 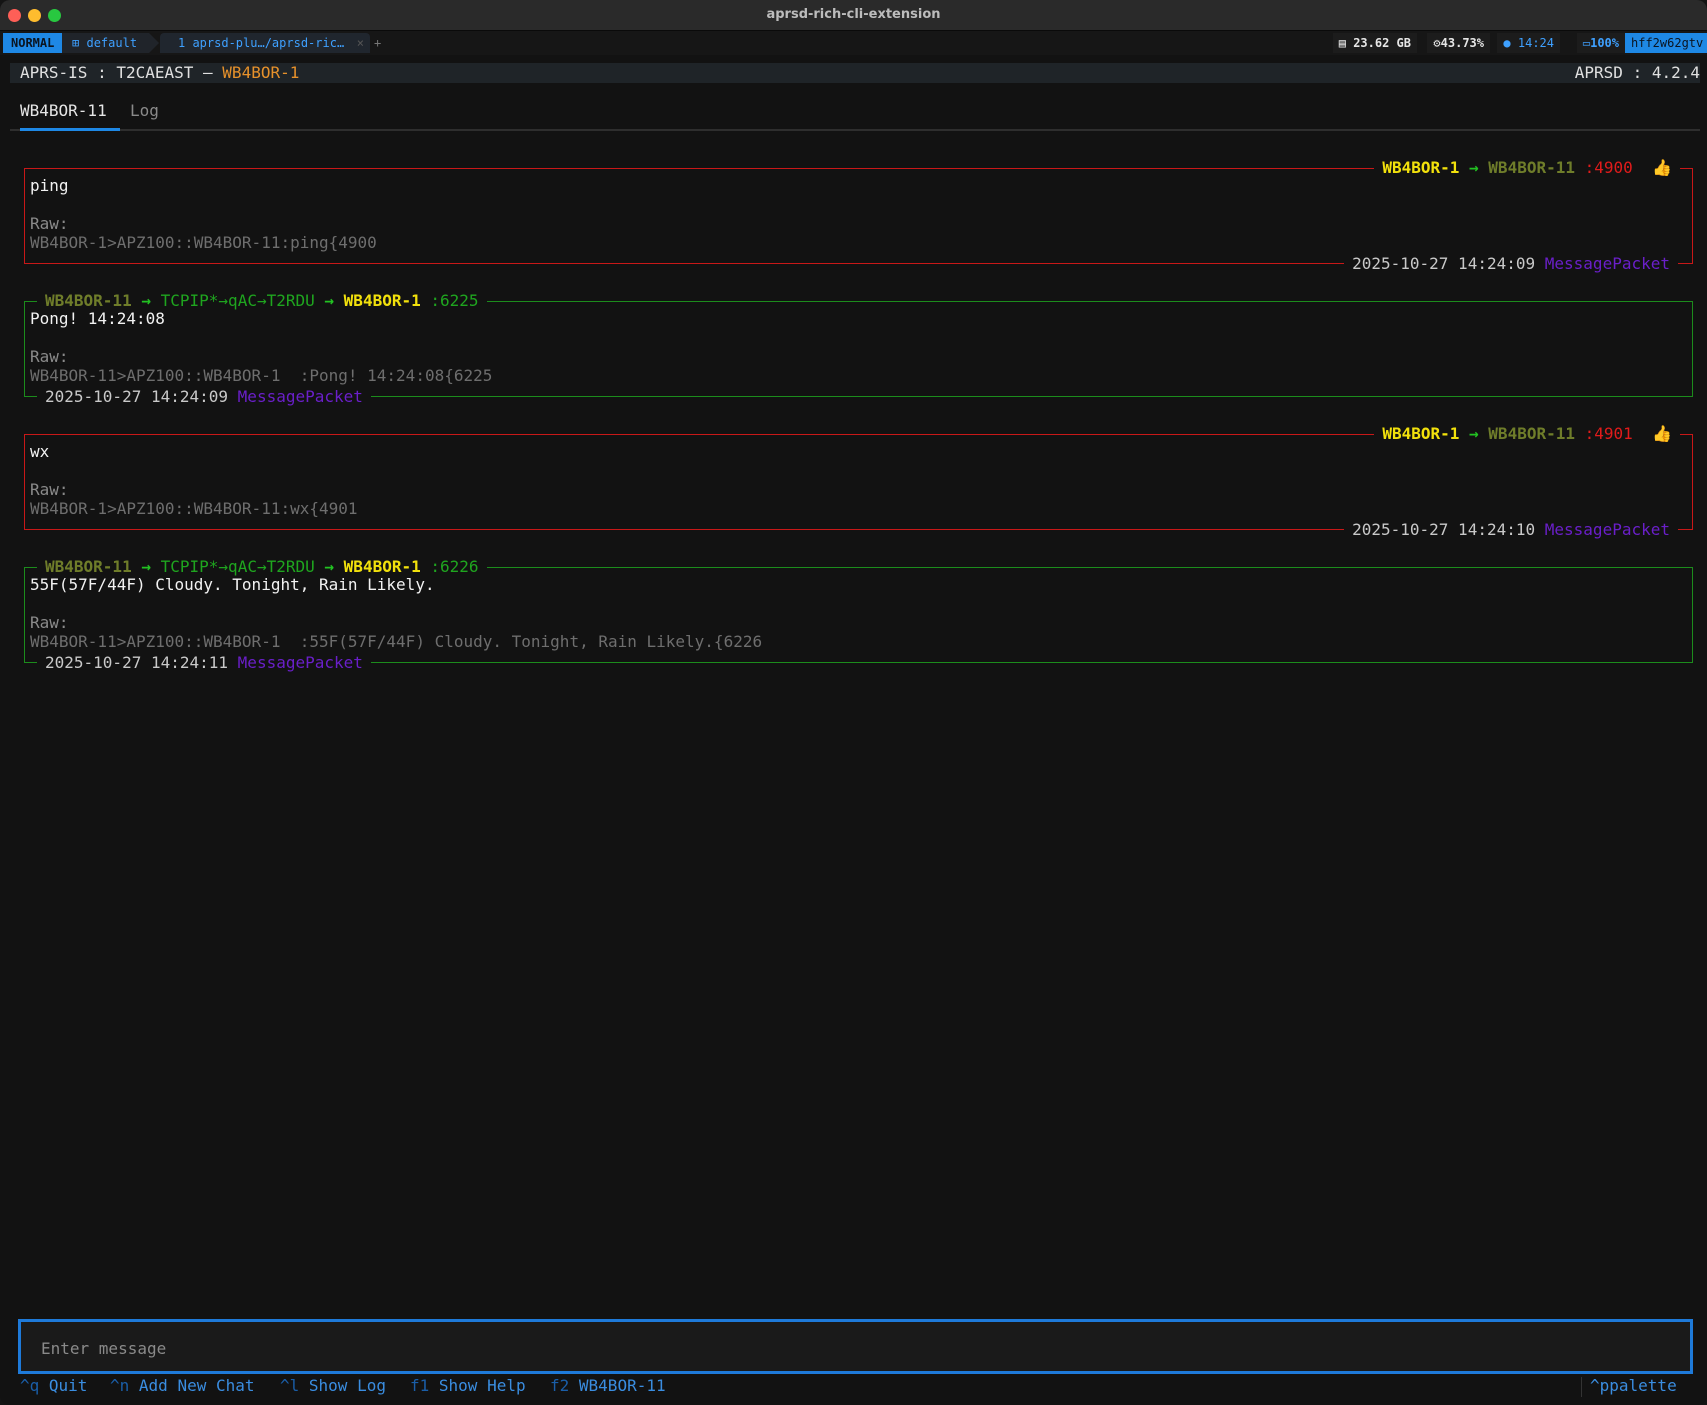 I want to click on app-version: APRSD : 4.2.4, so click(x=1637, y=72).